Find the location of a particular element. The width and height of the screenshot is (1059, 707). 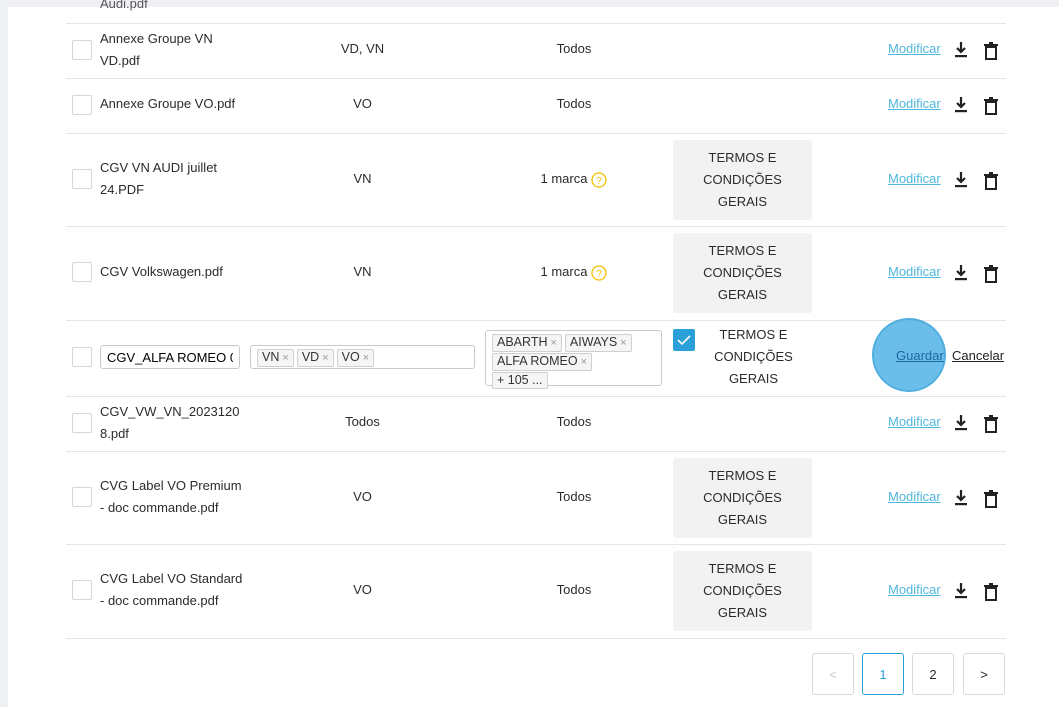

brand-cell: VD, VN is located at coordinates (362, 48).